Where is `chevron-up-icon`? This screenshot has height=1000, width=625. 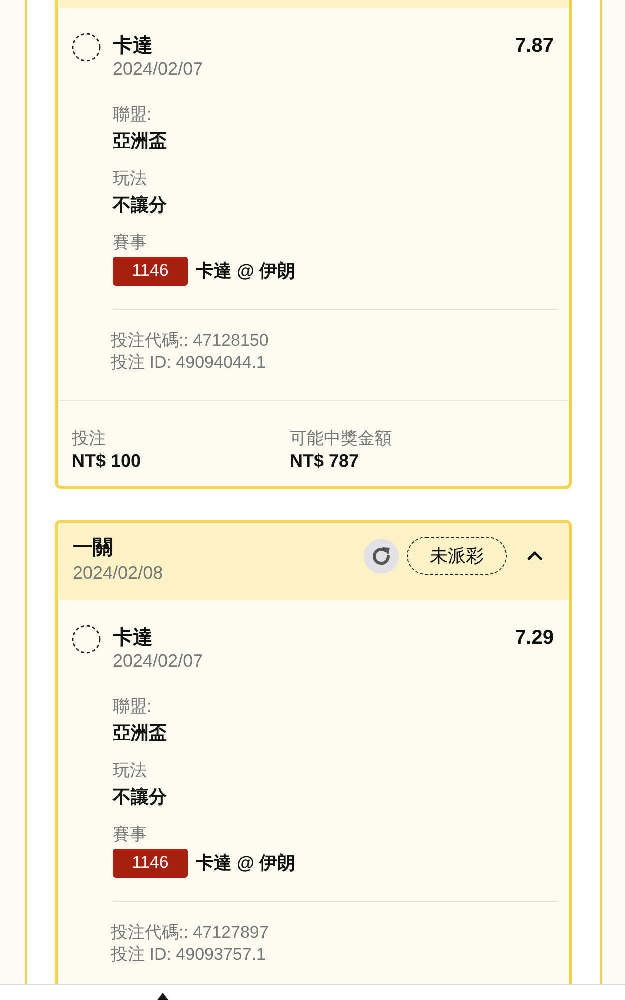
chevron-up-icon is located at coordinates (535, 556).